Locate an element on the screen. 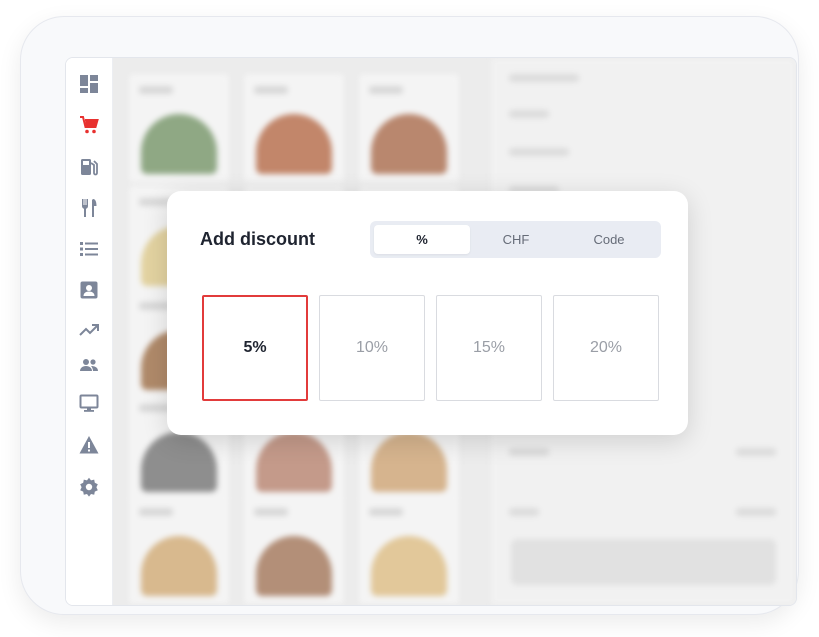 The width and height of the screenshot is (819, 637). tab-code: Code is located at coordinates (609, 239).